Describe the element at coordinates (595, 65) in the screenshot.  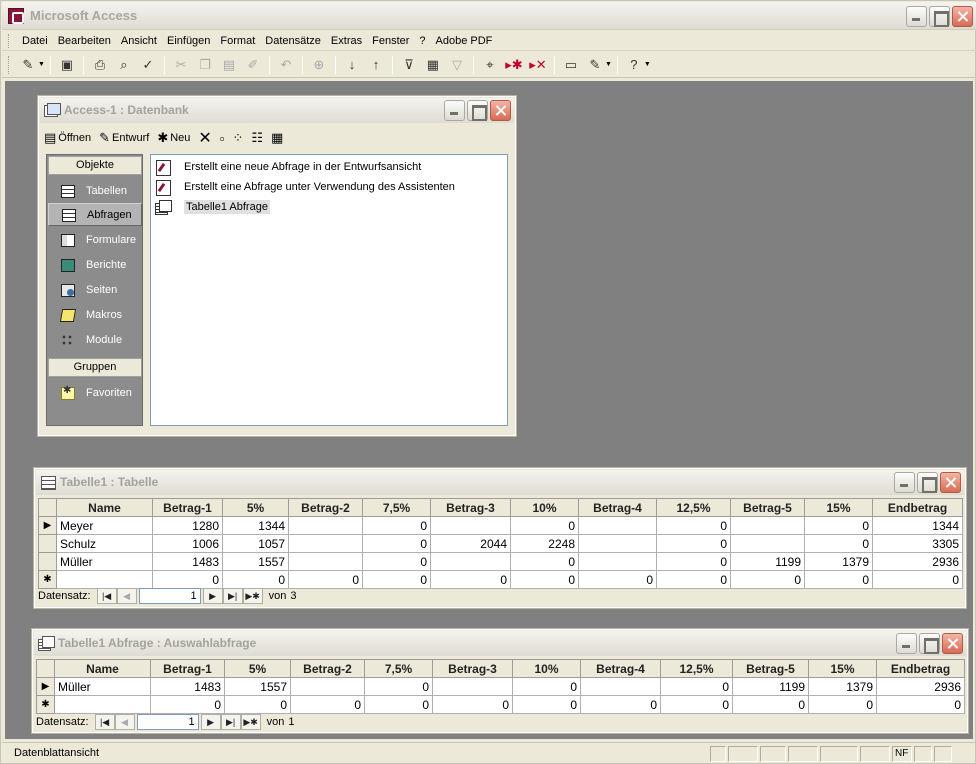
I see `new-object-icon: ✎` at that location.